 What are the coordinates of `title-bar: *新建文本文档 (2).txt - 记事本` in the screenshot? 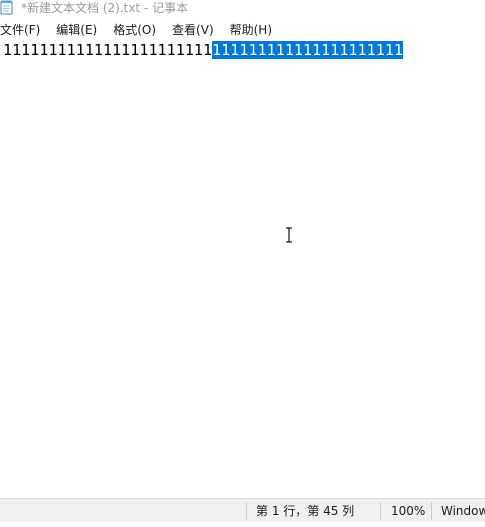 It's located at (242, 9).